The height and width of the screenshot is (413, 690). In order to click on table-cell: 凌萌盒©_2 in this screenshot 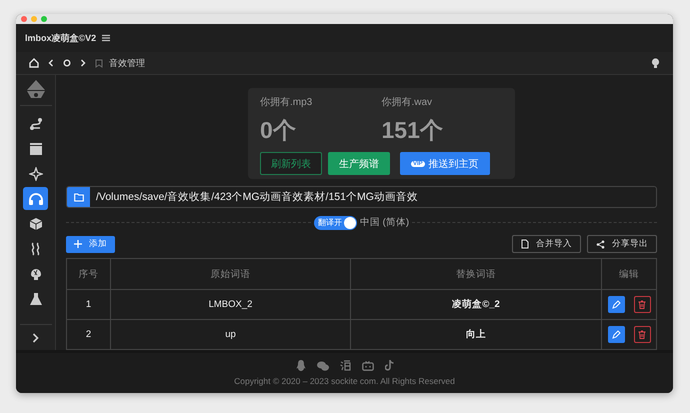, I will do `click(476, 305)`.